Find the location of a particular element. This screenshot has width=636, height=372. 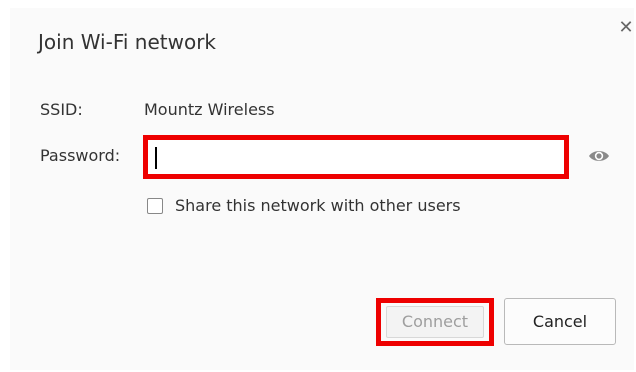

password-input is located at coordinates (358, 158).